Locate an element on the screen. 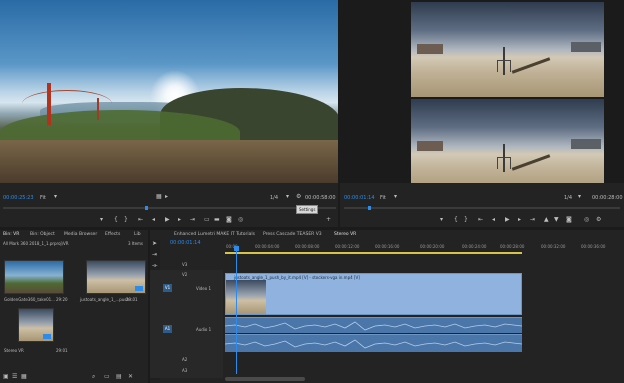  source-playhead is located at coordinates (146, 208).